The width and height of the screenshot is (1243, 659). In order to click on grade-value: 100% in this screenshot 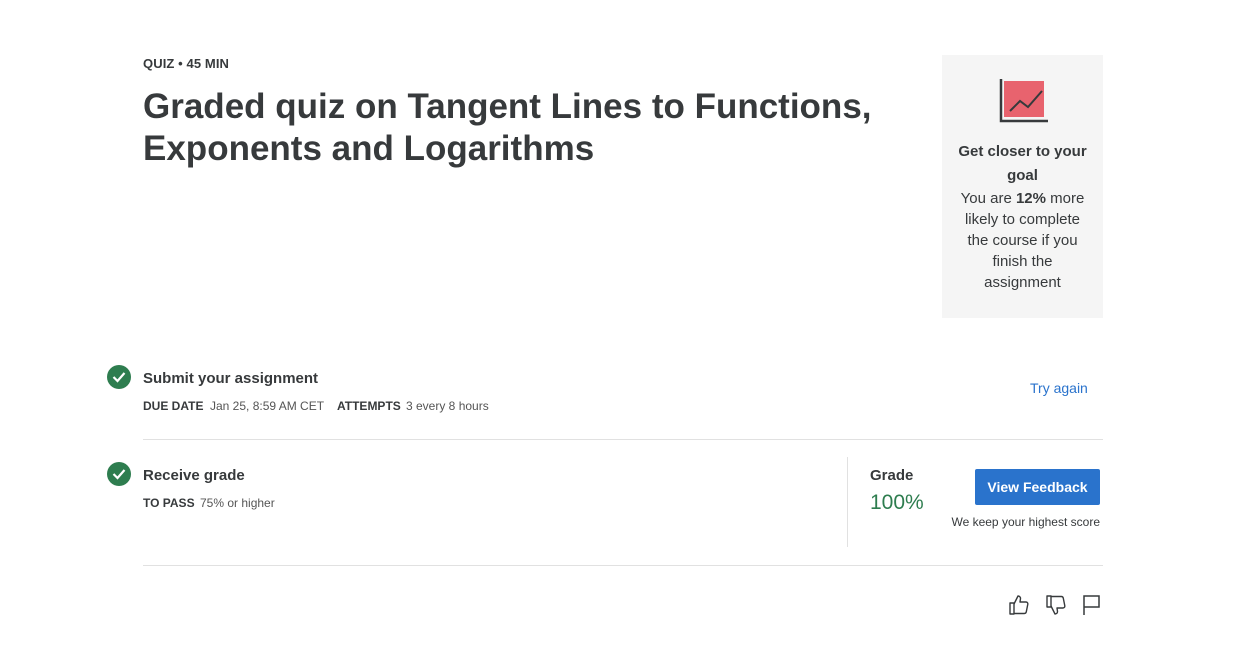, I will do `click(897, 502)`.